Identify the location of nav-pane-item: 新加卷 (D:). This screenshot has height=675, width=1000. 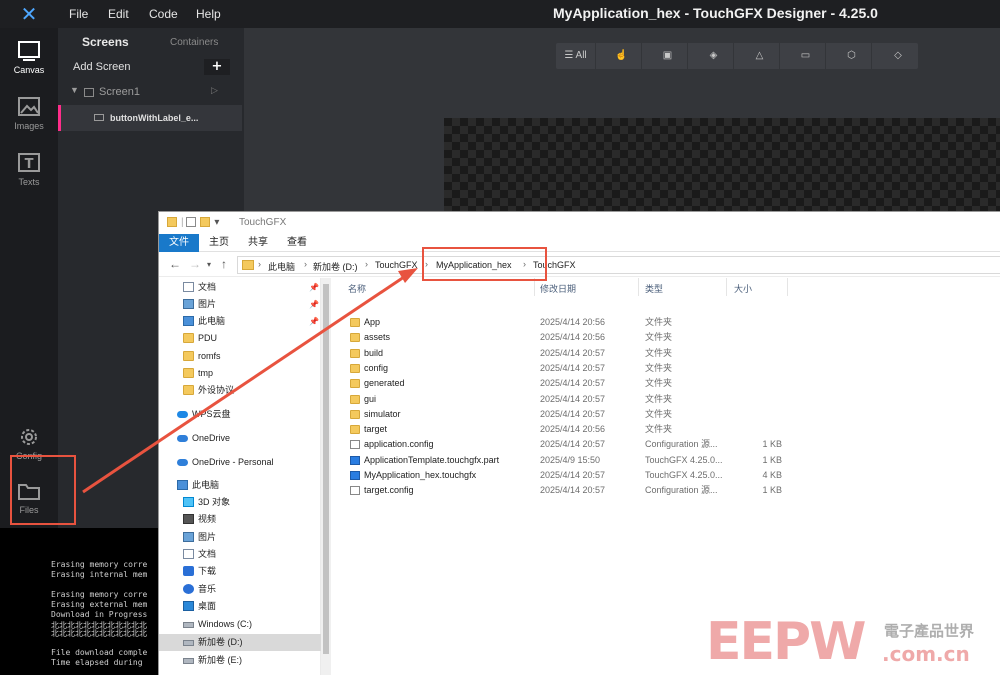
(240, 642).